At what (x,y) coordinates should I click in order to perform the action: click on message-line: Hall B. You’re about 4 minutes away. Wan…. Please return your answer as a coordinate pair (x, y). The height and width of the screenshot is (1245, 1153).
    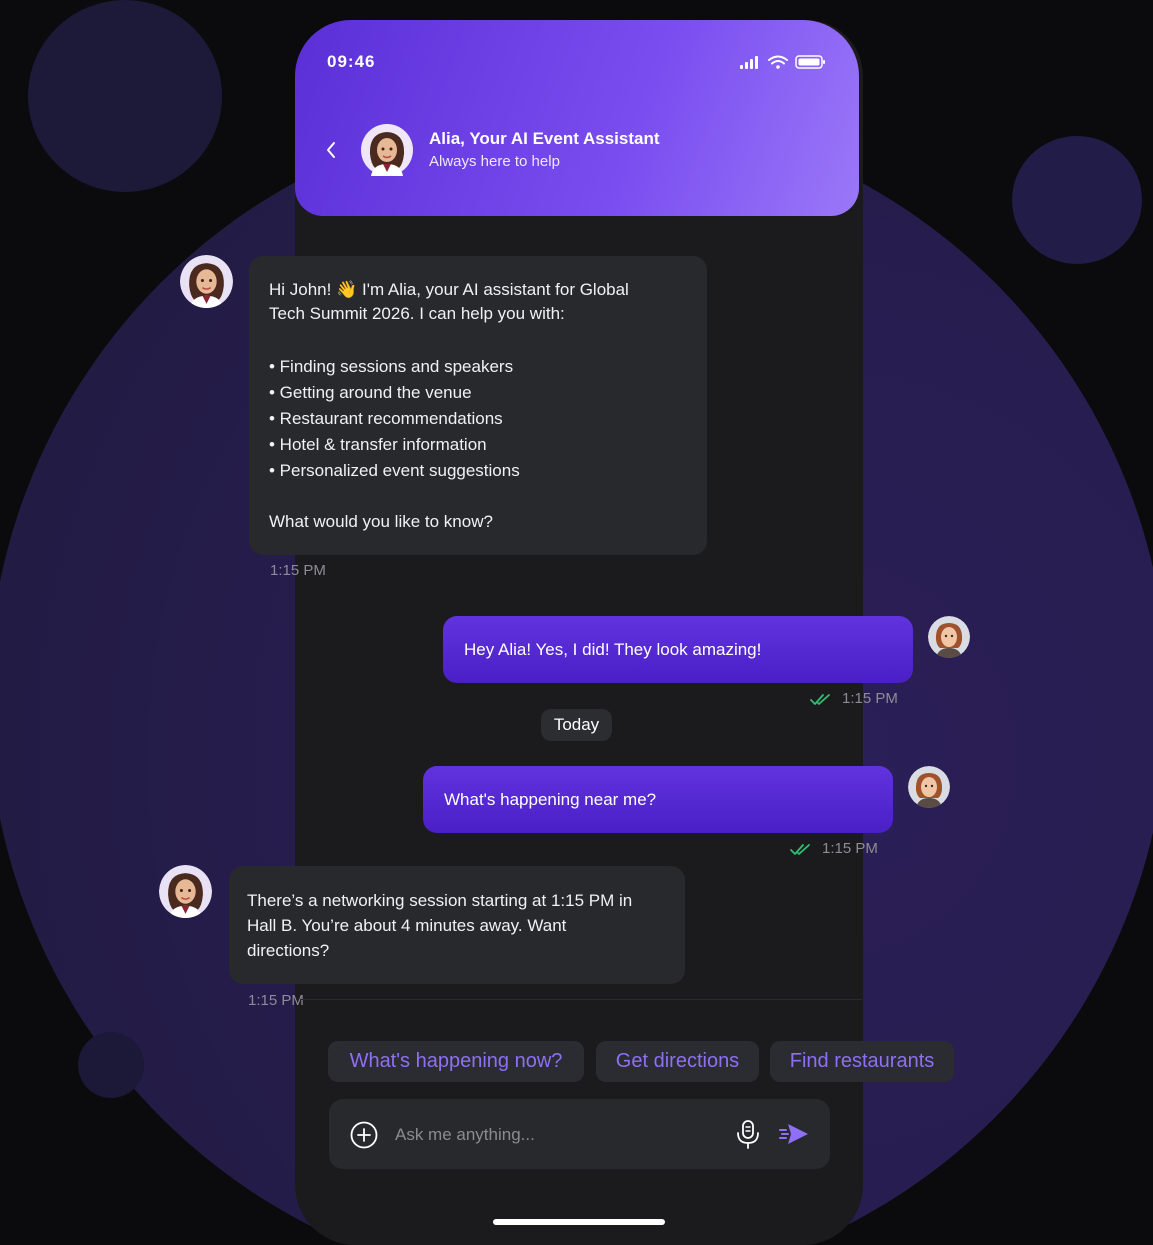
    Looking at the image, I should click on (407, 925).